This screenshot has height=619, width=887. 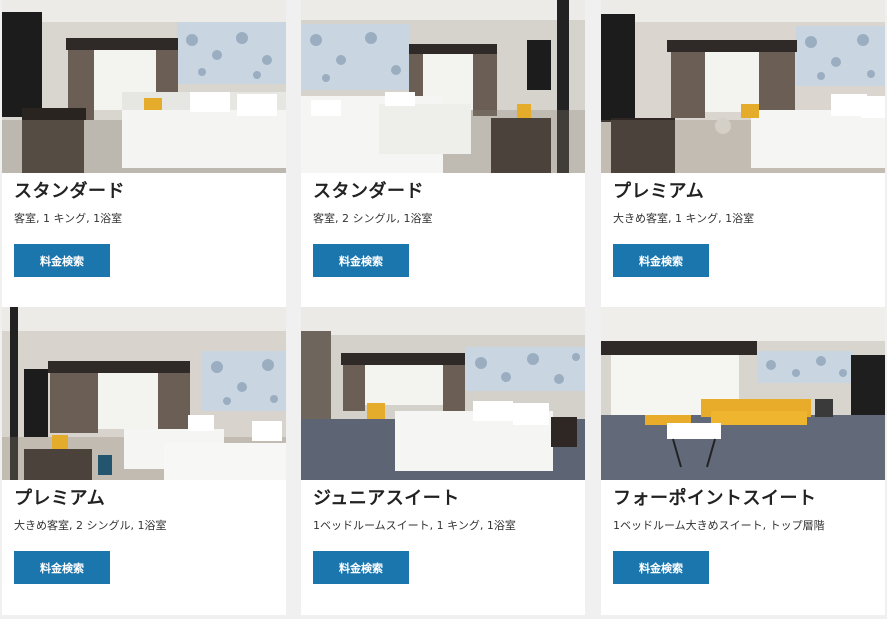 What do you see at coordinates (90, 525) in the screenshot?
I see `room-description: 大きめ客室, 2 シングル, 1浴室` at bounding box center [90, 525].